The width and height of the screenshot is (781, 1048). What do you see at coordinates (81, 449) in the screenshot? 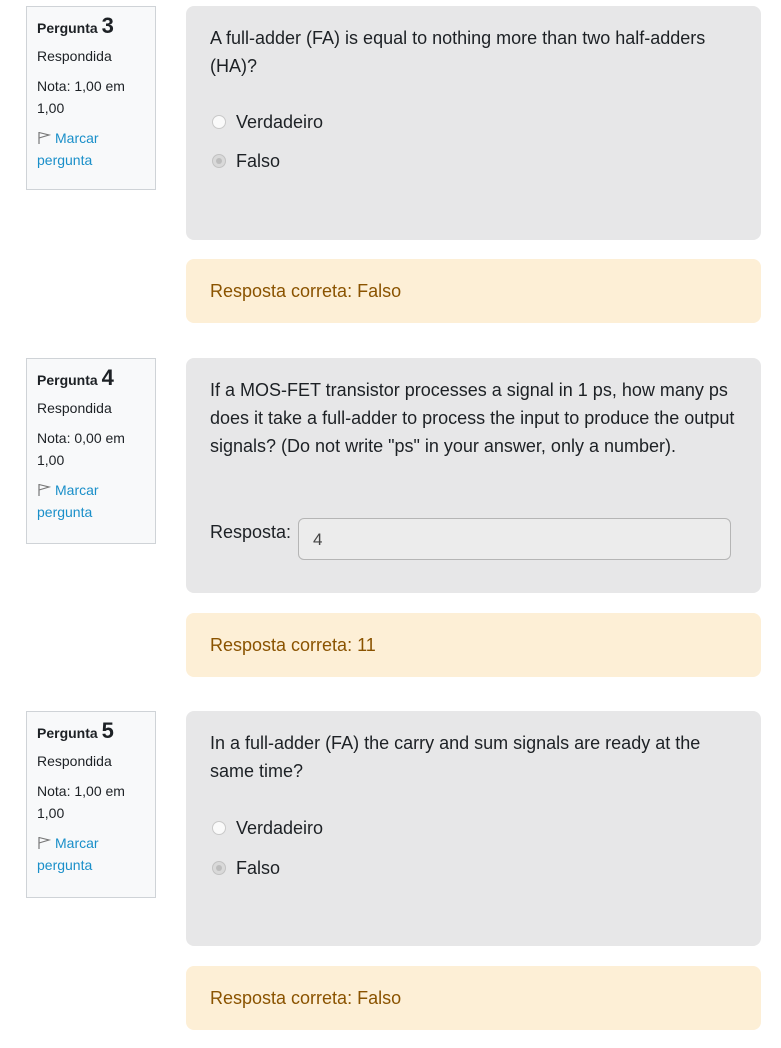
I see `question-grade: Nota: 0,00 em 1,00` at bounding box center [81, 449].